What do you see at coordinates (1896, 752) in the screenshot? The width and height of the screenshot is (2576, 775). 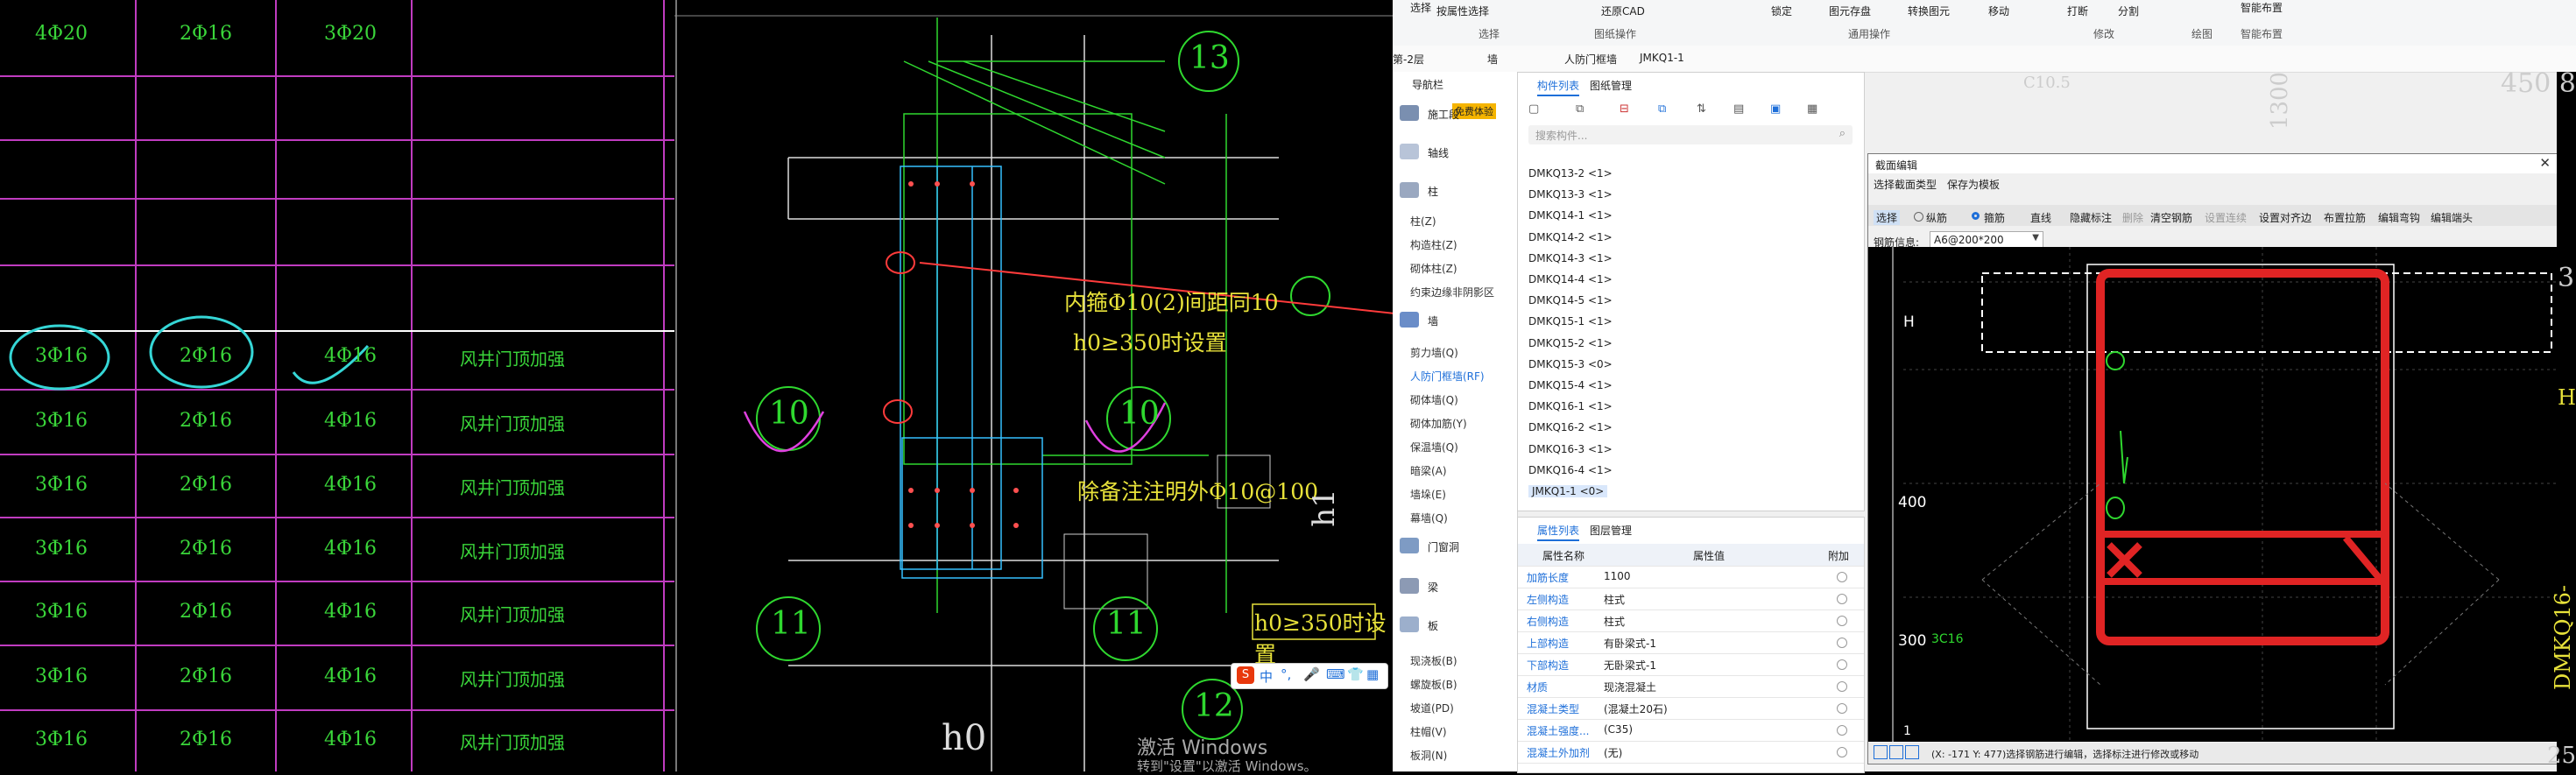 I see `line-snap-icon` at bounding box center [1896, 752].